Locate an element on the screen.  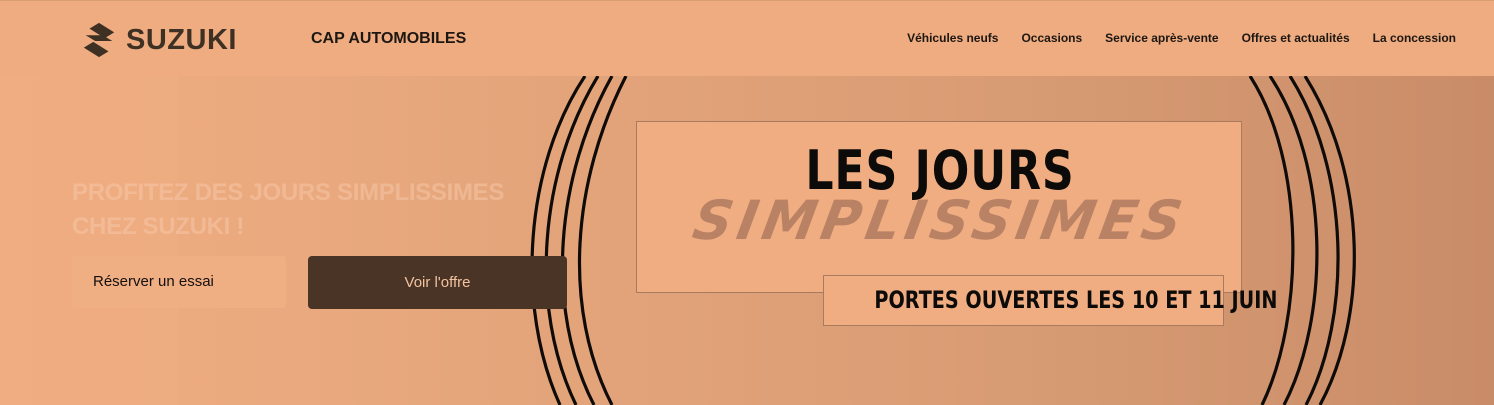
nav-item-service-apres-vente: Service après-vente is located at coordinates (1161, 38).